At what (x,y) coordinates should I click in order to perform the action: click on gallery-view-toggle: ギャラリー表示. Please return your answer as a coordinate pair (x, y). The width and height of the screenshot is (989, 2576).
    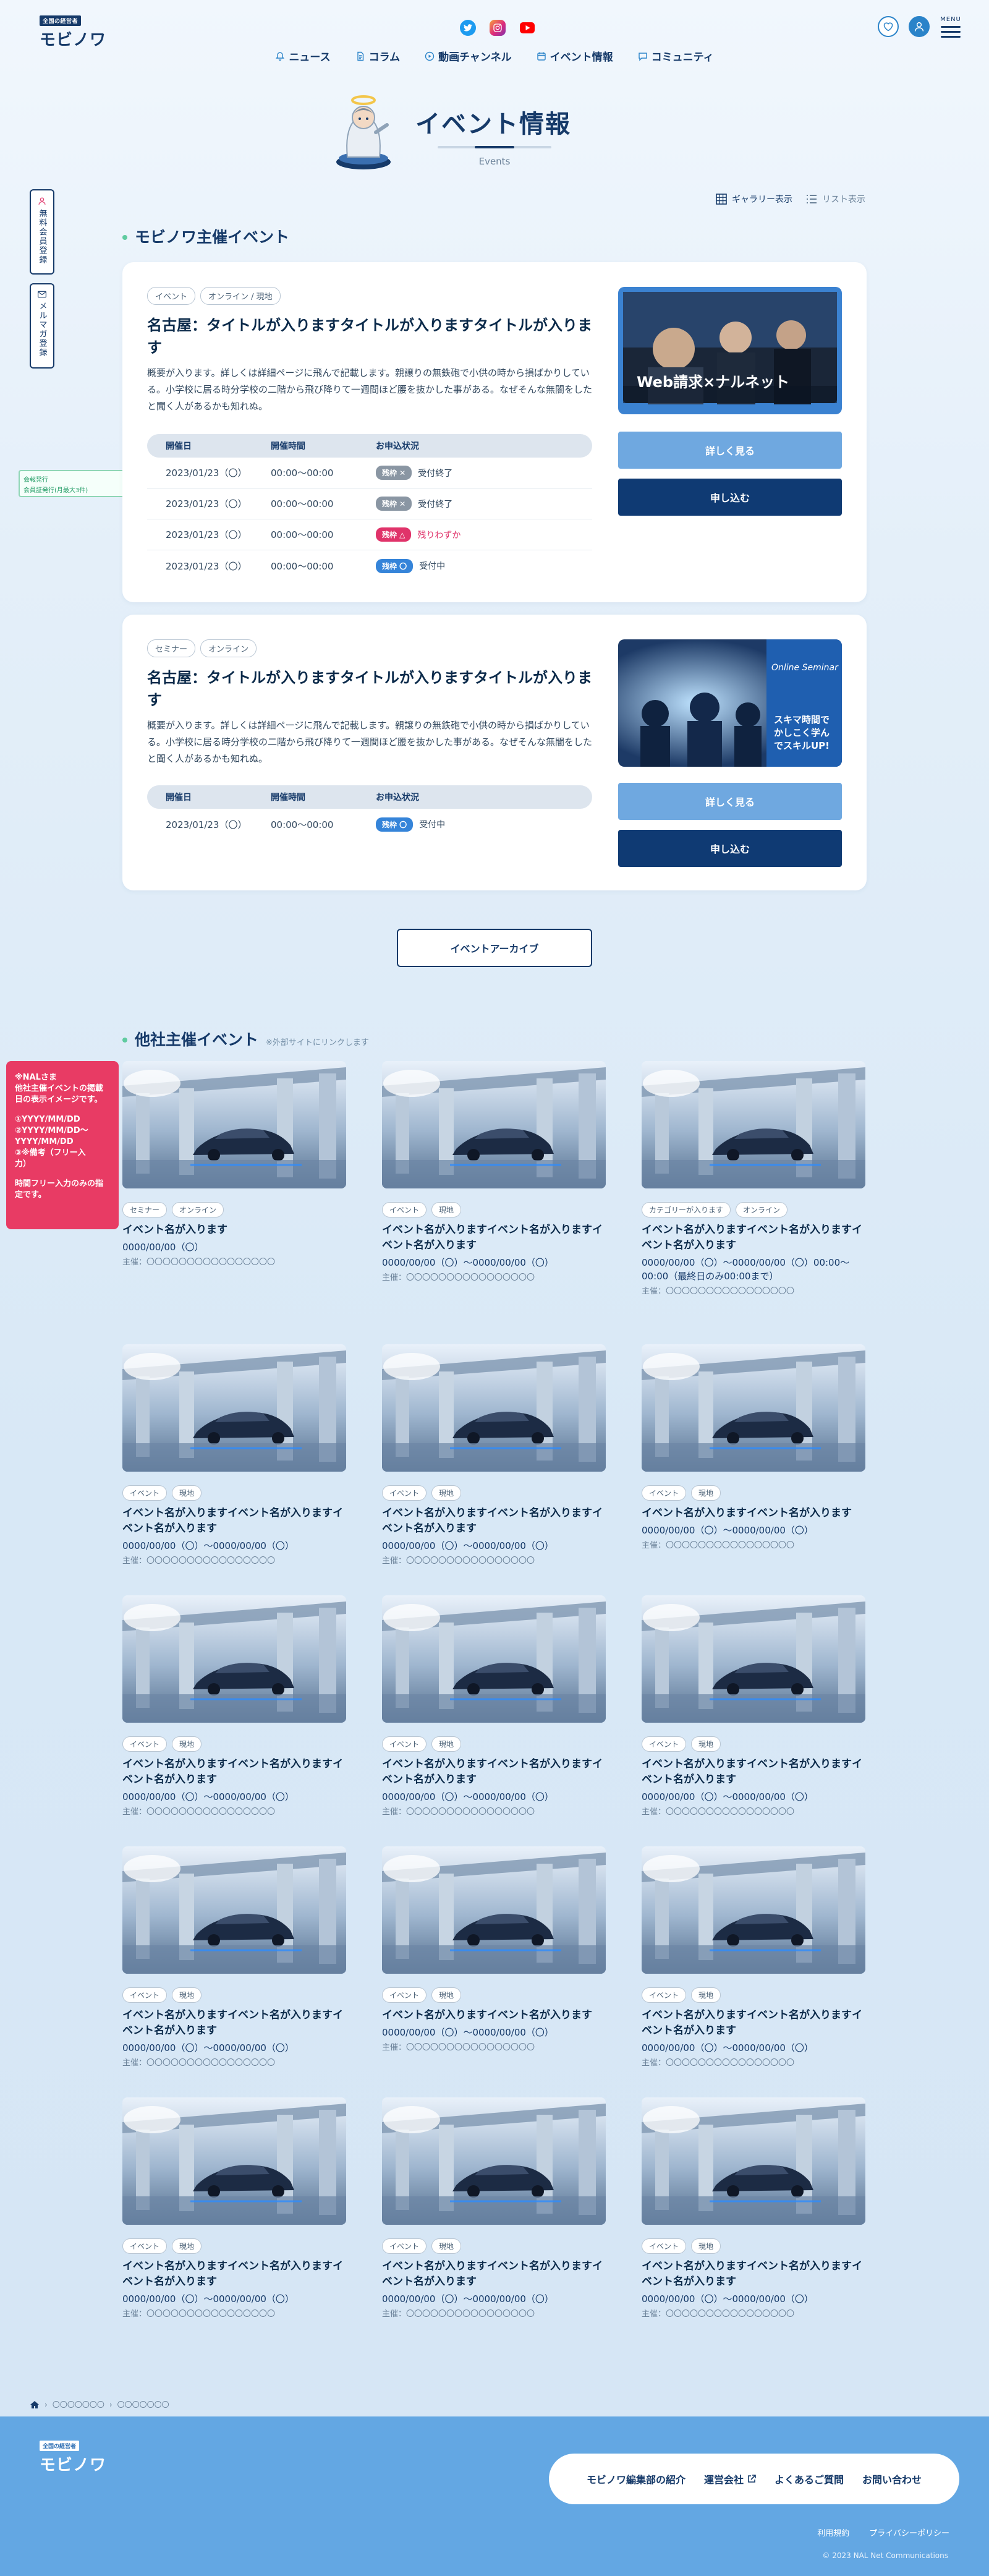
    Looking at the image, I should click on (754, 199).